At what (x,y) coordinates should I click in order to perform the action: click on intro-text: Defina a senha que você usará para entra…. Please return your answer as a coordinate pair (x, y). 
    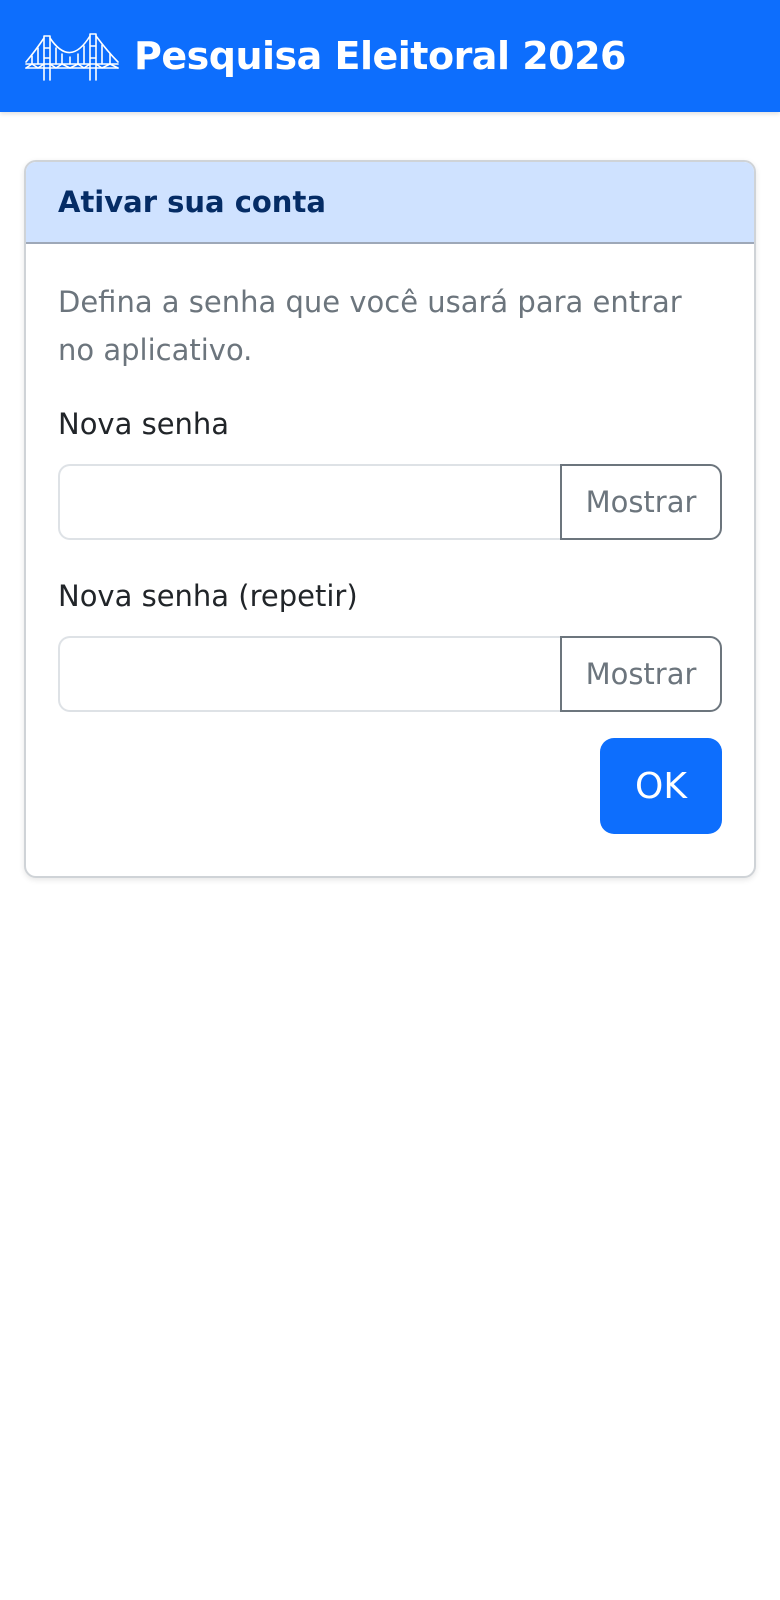
    Looking at the image, I should click on (370, 326).